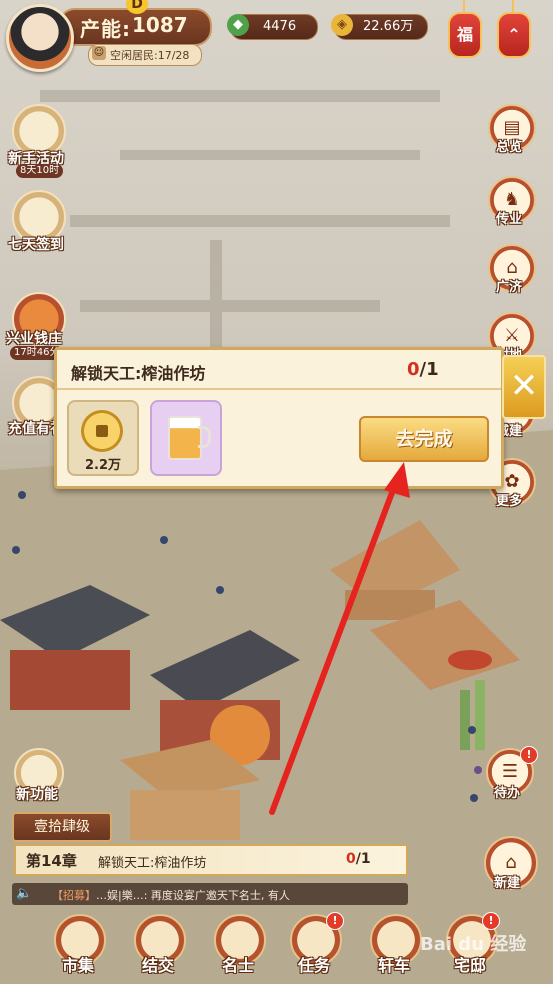 The width and height of the screenshot is (553, 984). Describe the element at coordinates (37, 795) in the screenshot. I see `new-feature-label: 新功能` at that location.